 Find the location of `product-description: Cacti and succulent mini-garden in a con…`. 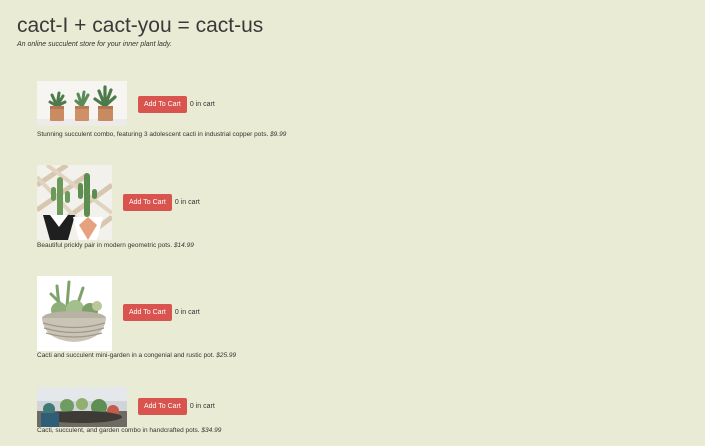

product-description: Cacti and succulent mini-garden in a con… is located at coordinates (137, 355).